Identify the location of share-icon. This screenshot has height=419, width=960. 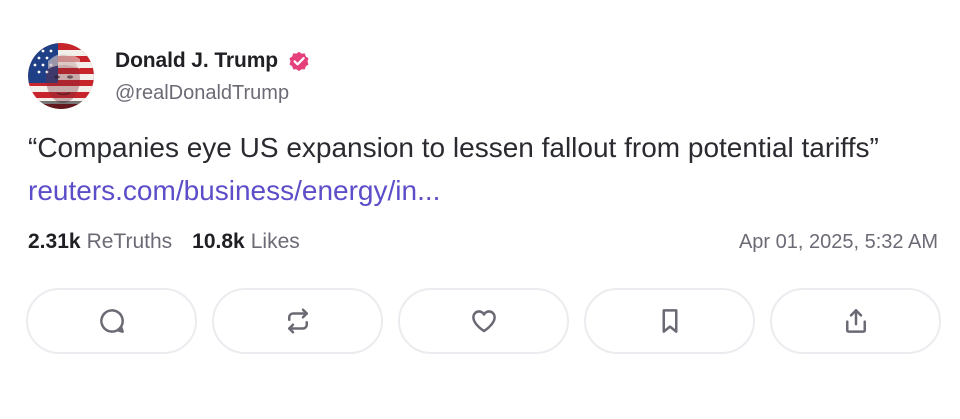
(855, 321).